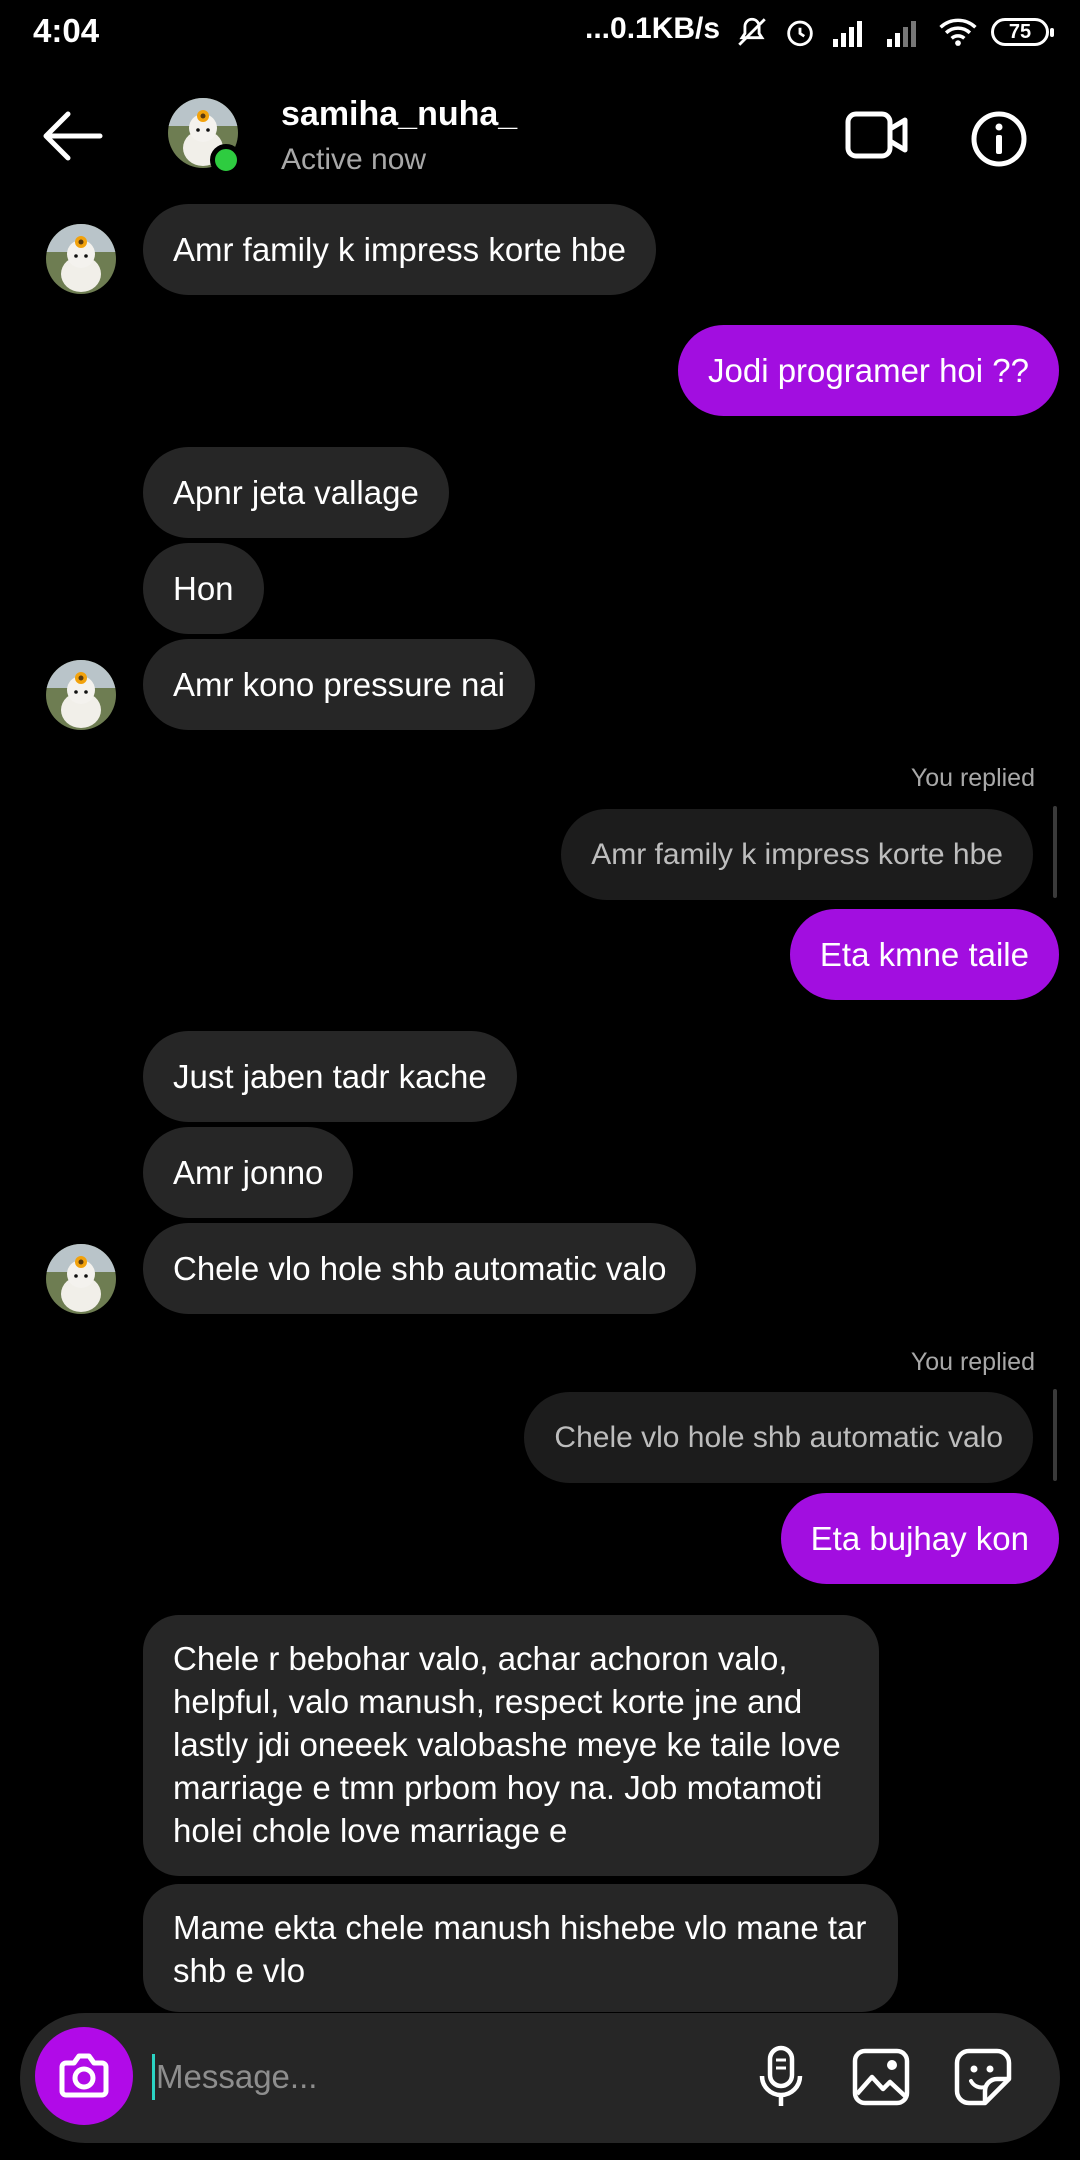  I want to click on message-incoming: Just jaben tadr kache, so click(330, 1076).